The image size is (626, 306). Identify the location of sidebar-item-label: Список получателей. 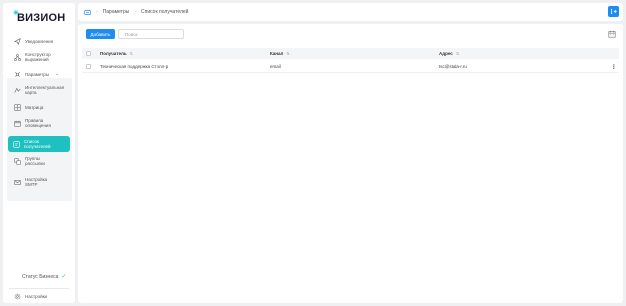
(37, 144).